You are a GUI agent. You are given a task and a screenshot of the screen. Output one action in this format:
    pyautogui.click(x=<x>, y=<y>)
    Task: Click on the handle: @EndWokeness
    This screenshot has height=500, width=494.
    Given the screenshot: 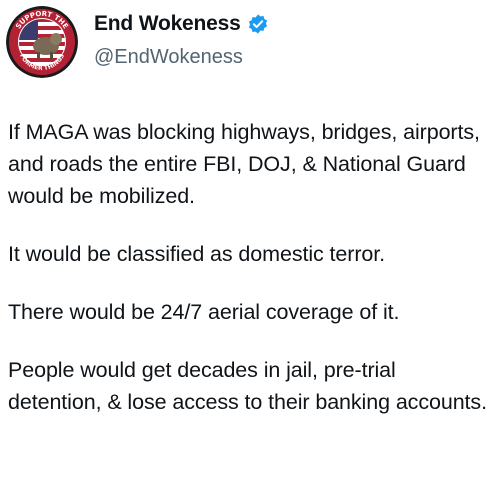 What is the action you would take?
    pyautogui.click(x=168, y=57)
    